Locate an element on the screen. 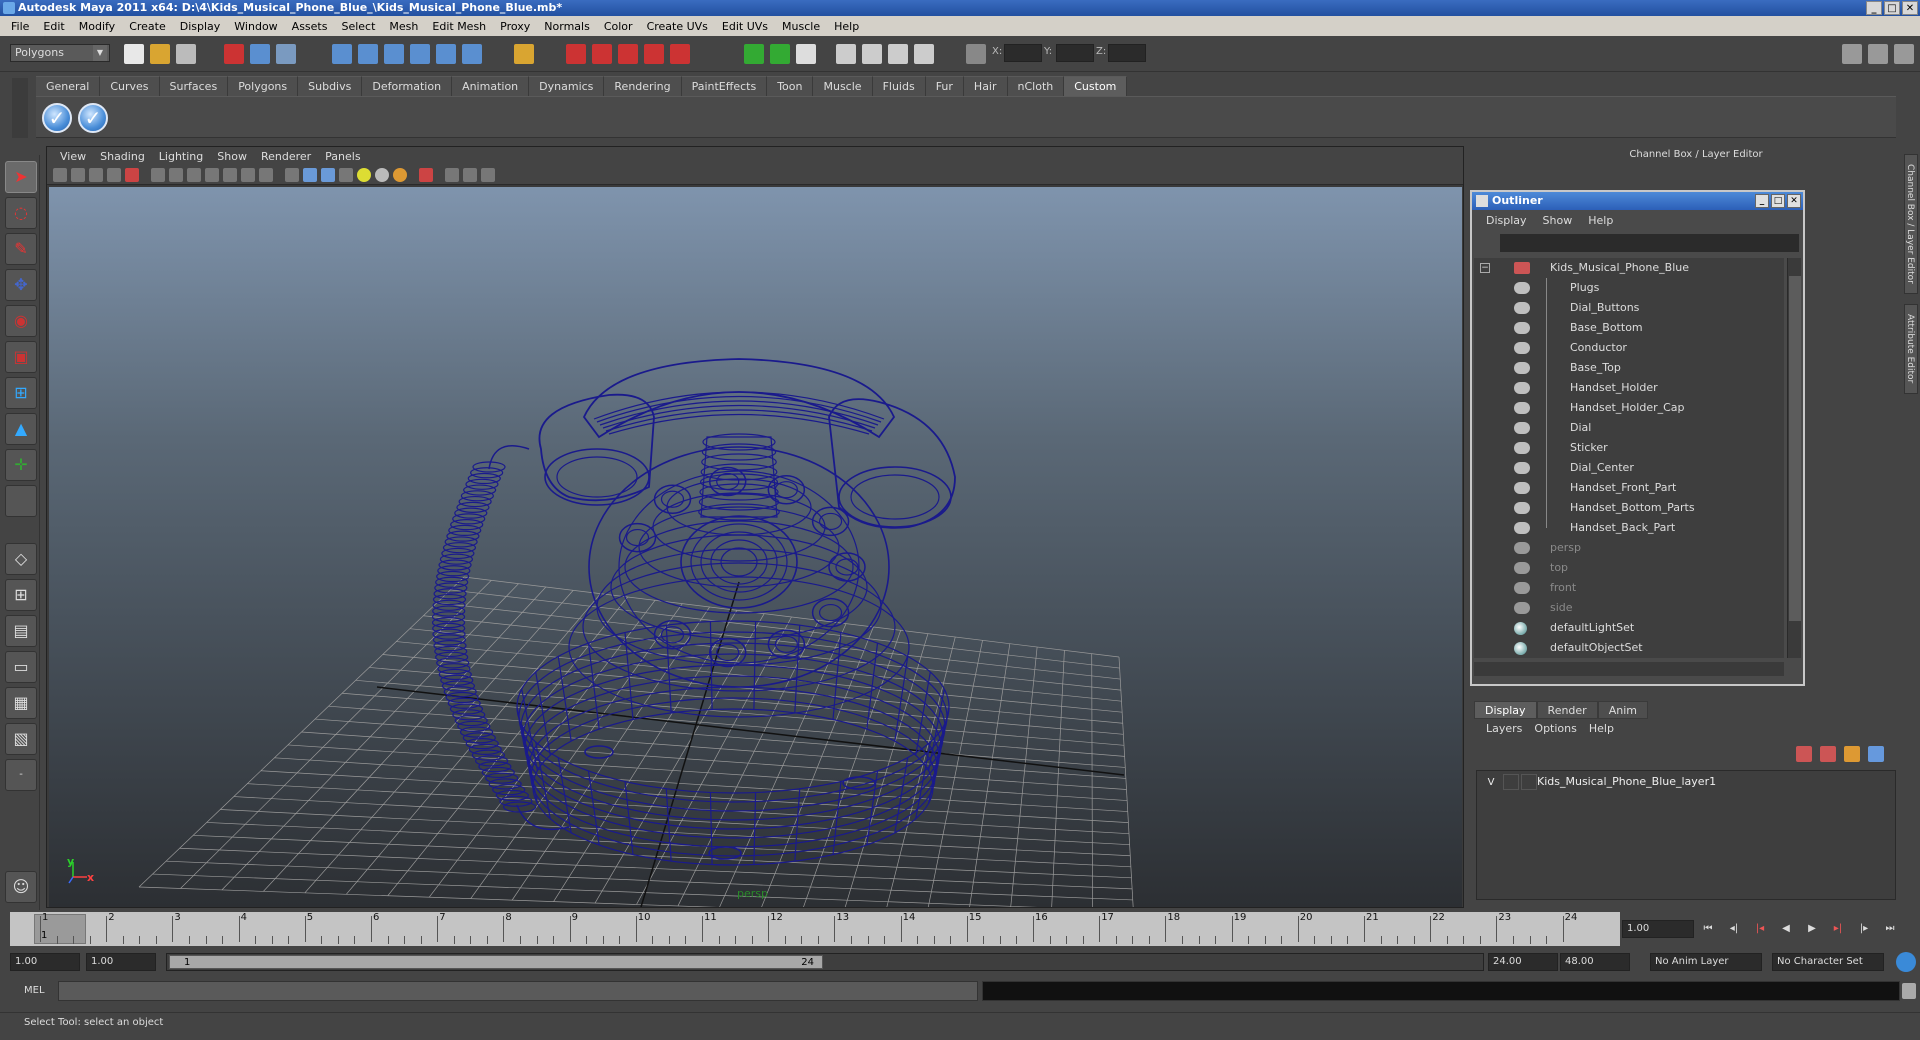 Image resolution: width=1920 pixels, height=1040 pixels. anim-layer-dropdown: No Anim Layer is located at coordinates (1706, 962).